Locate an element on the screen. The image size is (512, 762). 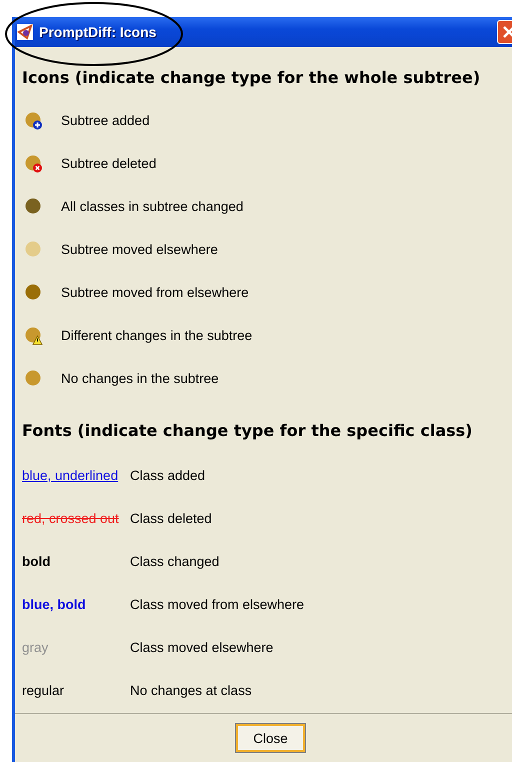
legend-label: Subtree moved from elsewhere is located at coordinates (155, 292).